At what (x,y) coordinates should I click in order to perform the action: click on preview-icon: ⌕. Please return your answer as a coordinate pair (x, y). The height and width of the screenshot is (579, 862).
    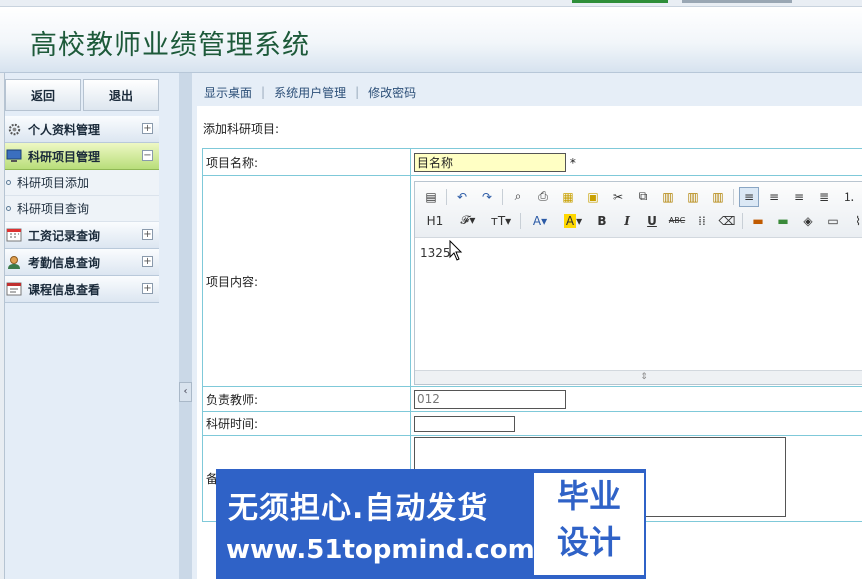
    Looking at the image, I should click on (518, 197).